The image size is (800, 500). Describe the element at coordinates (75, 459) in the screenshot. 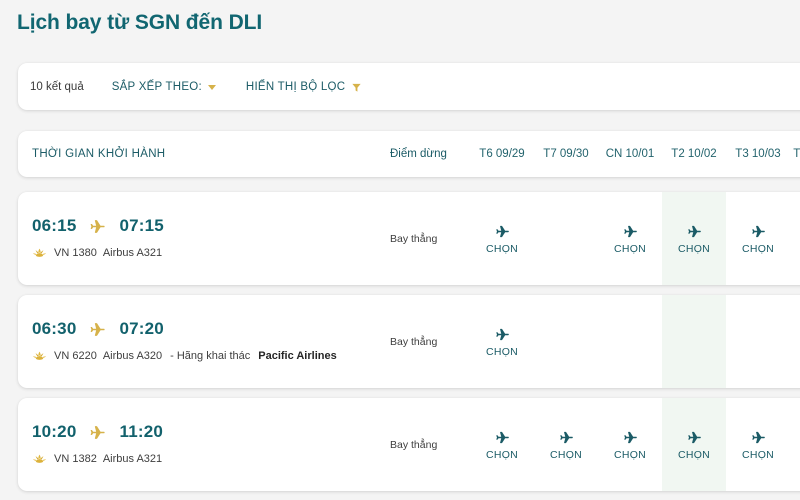

I see `flight-number: VN 1382` at that location.